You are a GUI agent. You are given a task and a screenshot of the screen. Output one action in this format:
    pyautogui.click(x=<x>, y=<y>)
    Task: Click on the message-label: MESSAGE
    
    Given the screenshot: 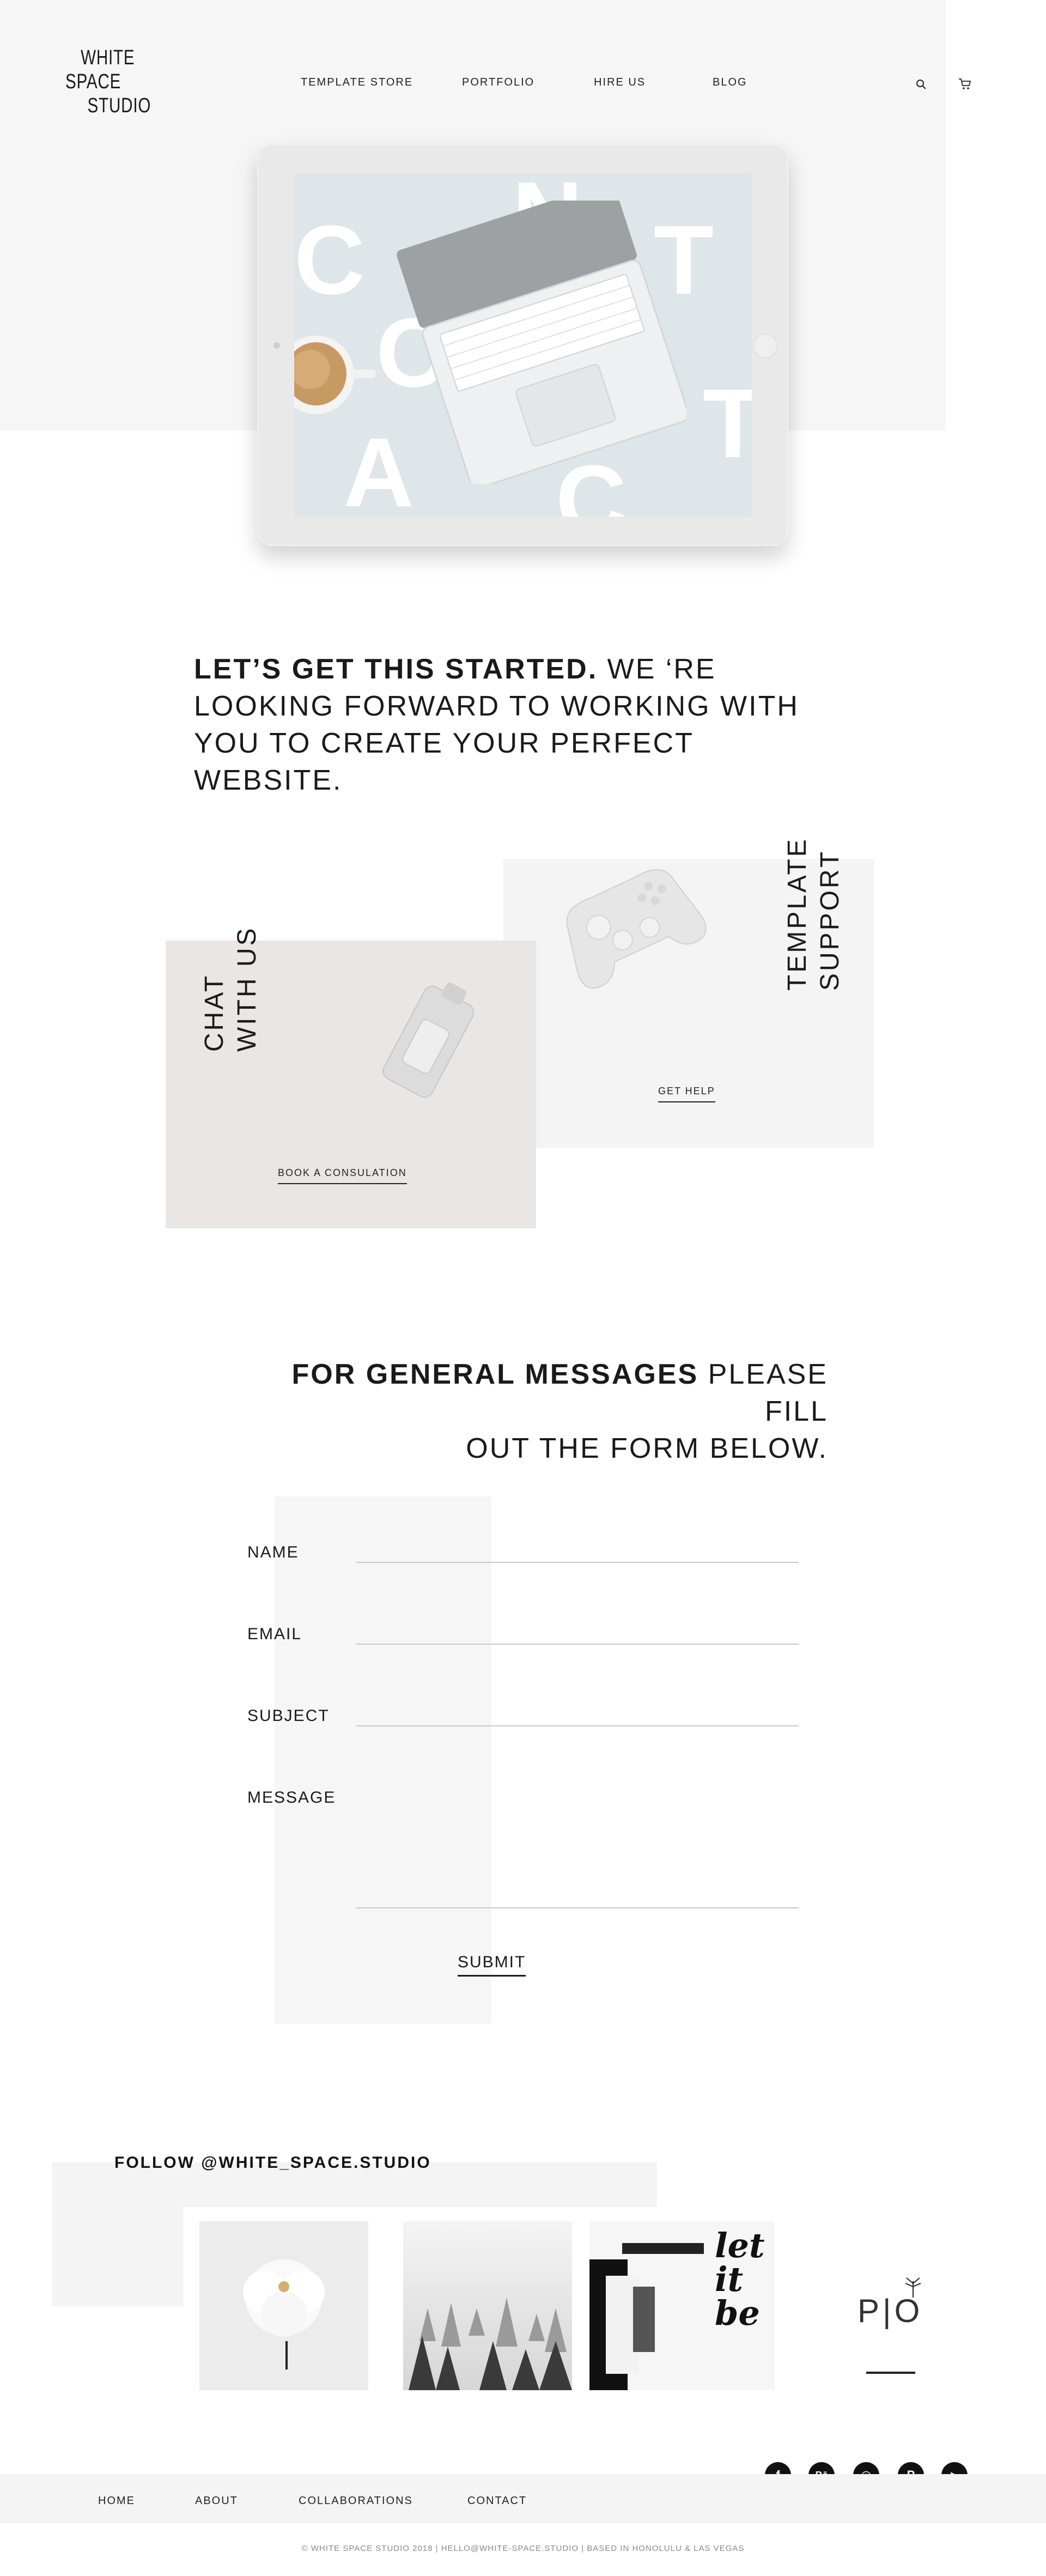 What is the action you would take?
    pyautogui.click(x=291, y=1798)
    